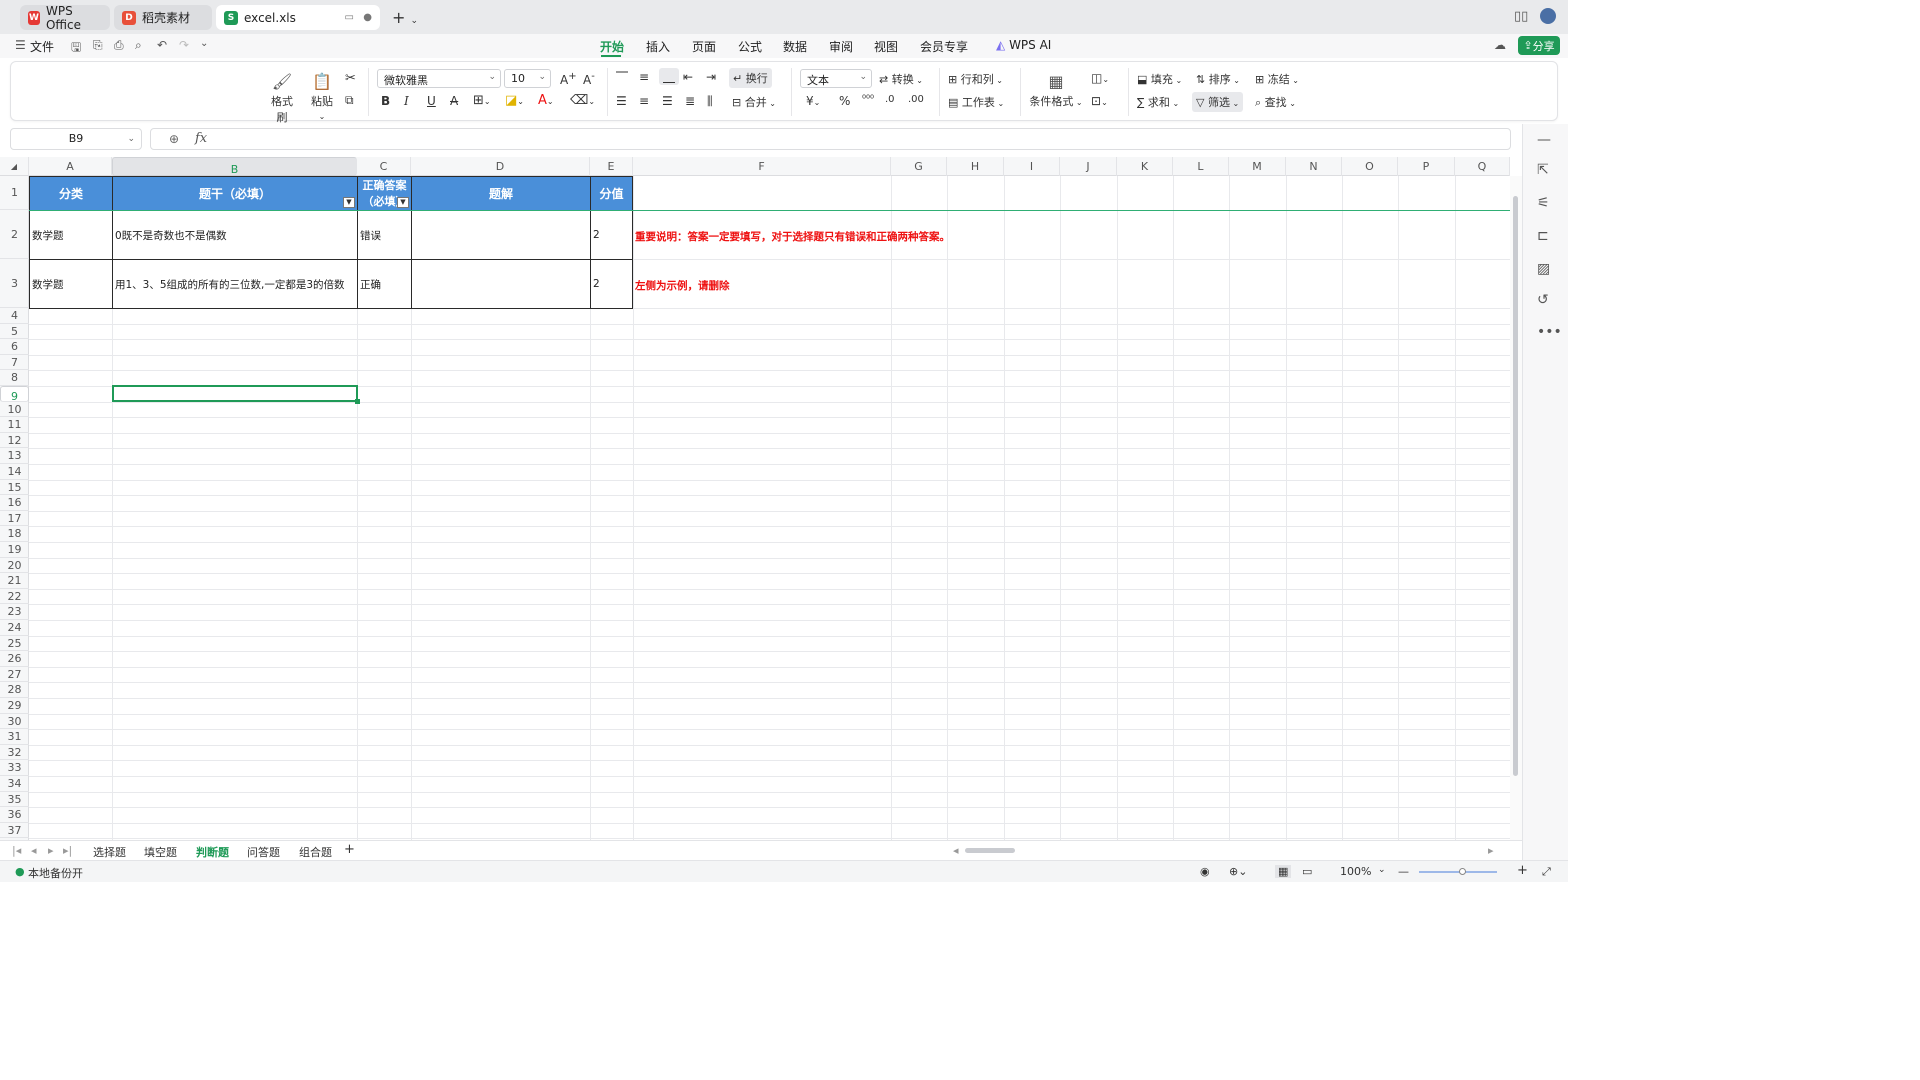 This screenshot has width=1920, height=1080. What do you see at coordinates (14, 363) in the screenshot?
I see `row-header-7: 7` at bounding box center [14, 363].